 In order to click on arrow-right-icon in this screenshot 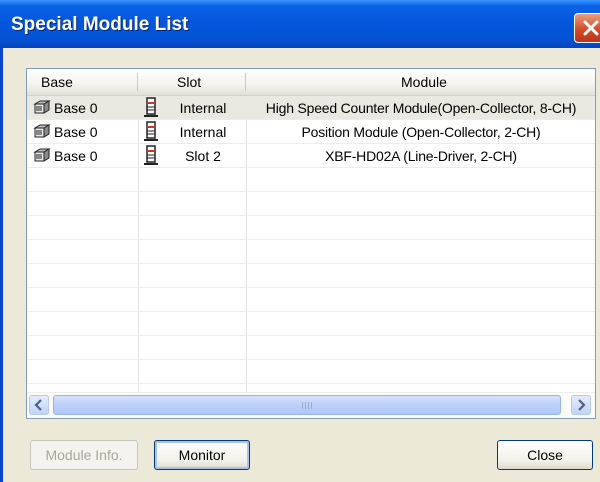, I will do `click(582, 405)`.